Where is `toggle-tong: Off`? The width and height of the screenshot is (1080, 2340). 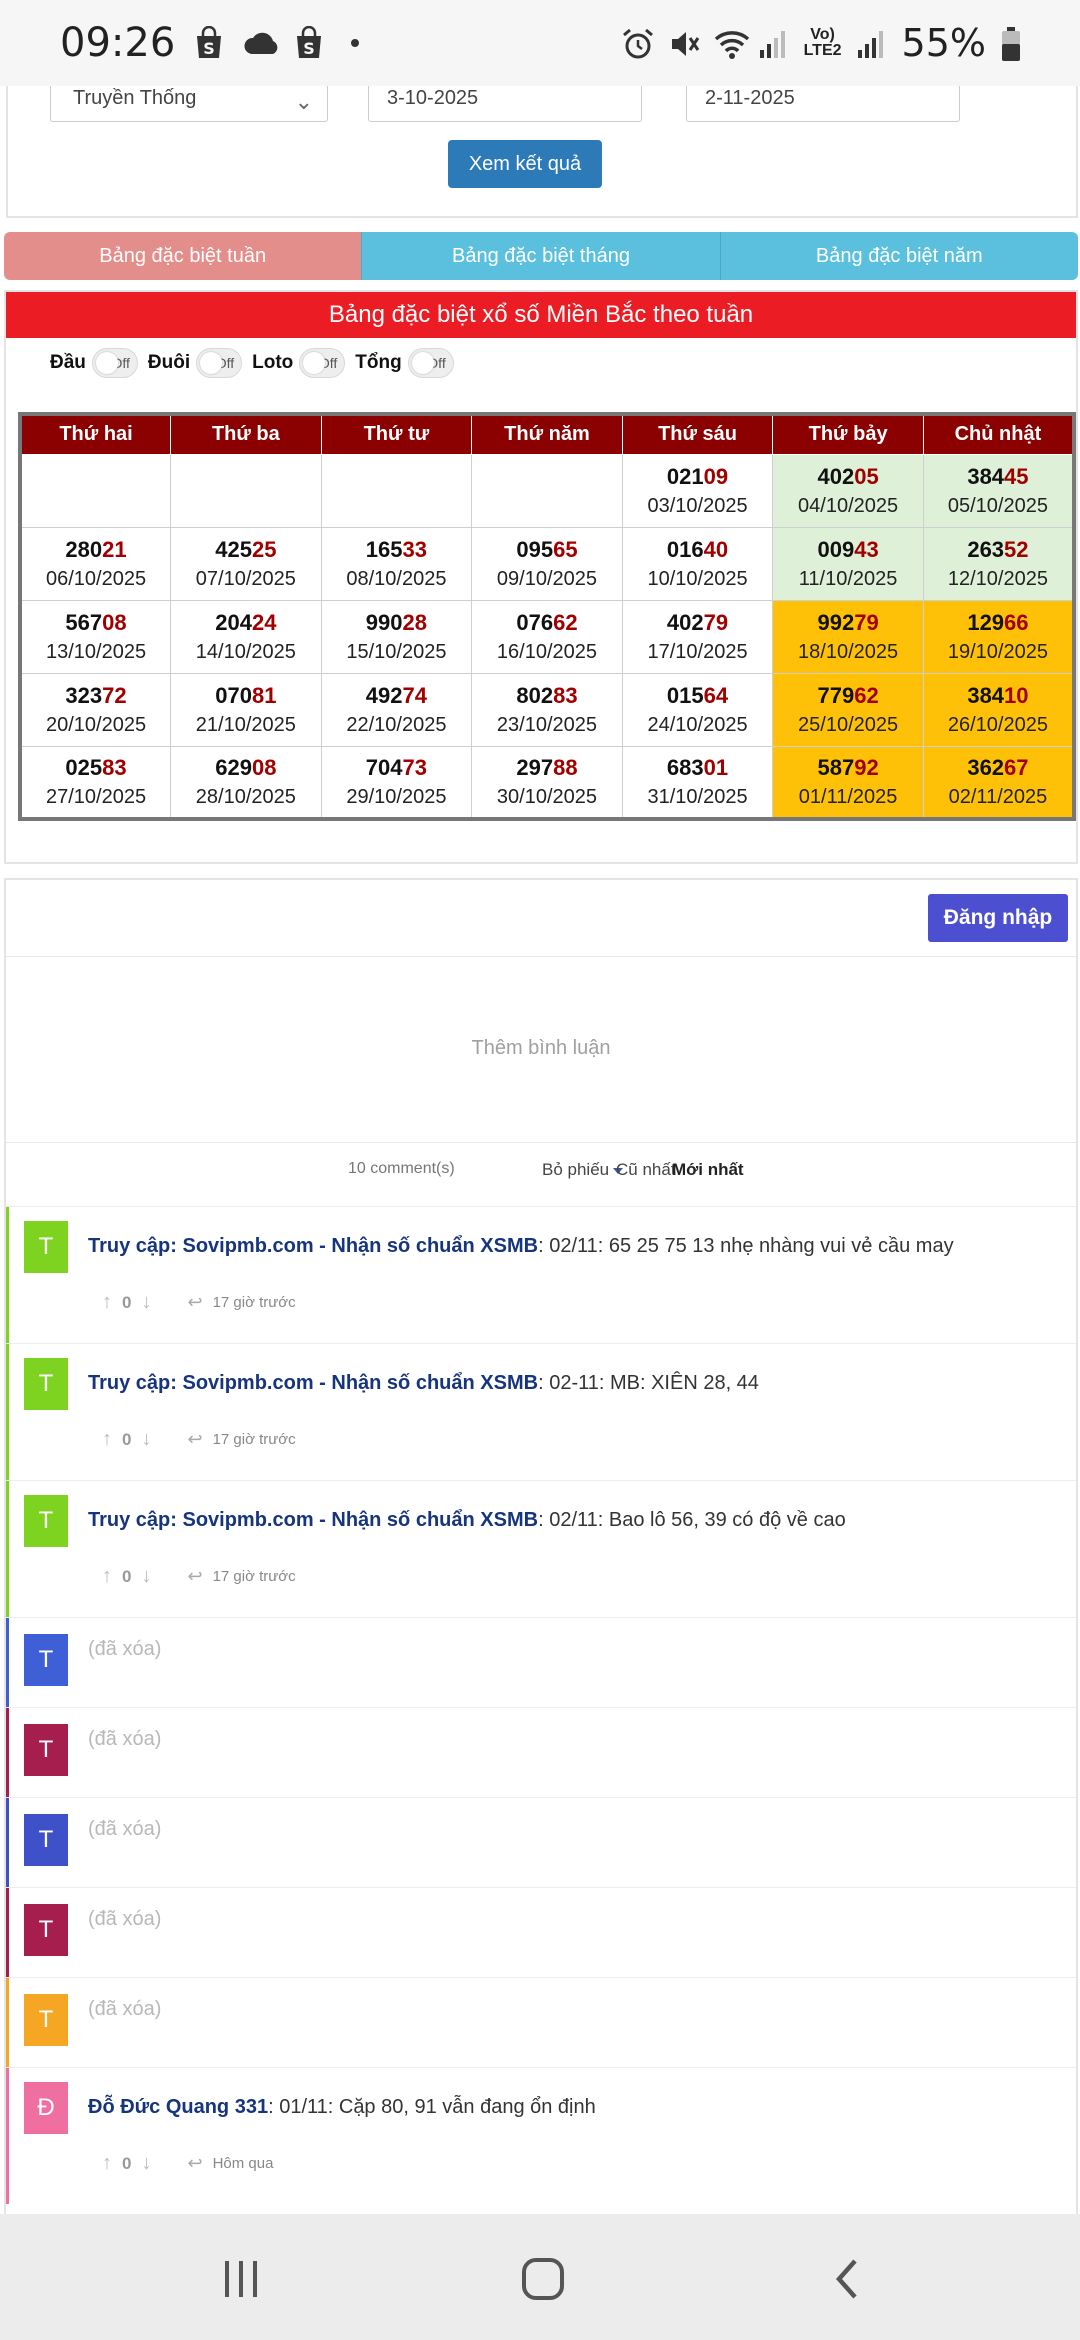
toggle-tong: Off is located at coordinates (430, 363).